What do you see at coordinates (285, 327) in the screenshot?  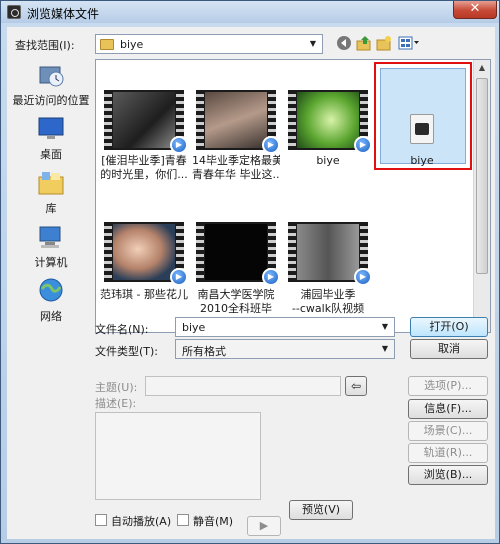 I see `filename-combo: biye ▼` at bounding box center [285, 327].